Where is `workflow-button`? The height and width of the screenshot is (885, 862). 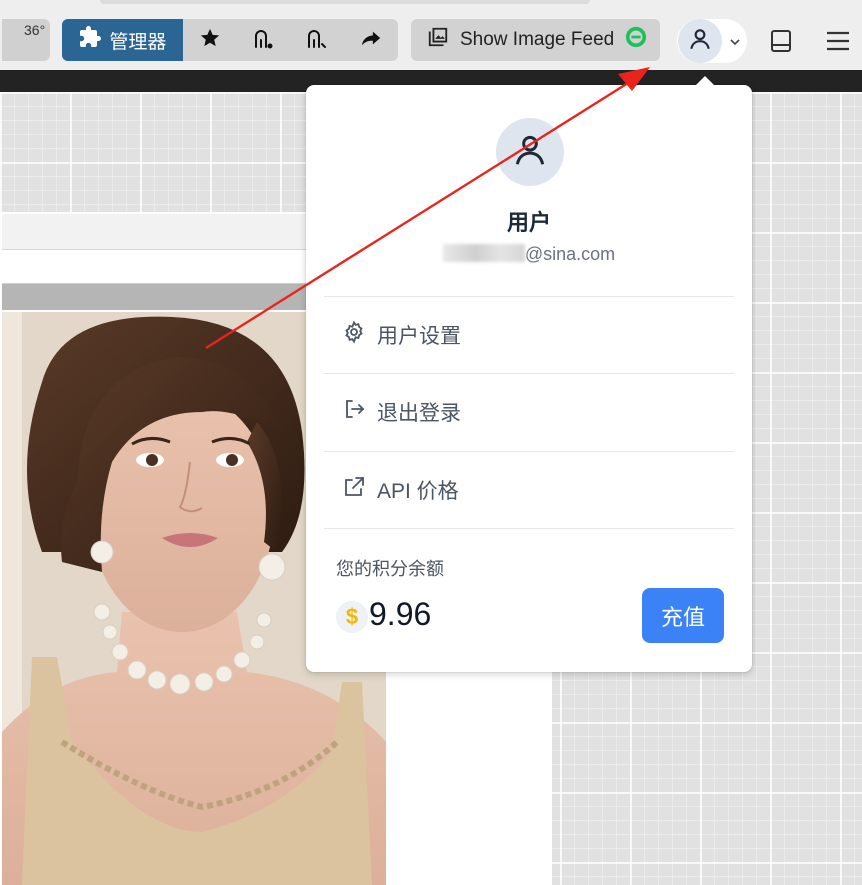
workflow-button is located at coordinates (263, 40).